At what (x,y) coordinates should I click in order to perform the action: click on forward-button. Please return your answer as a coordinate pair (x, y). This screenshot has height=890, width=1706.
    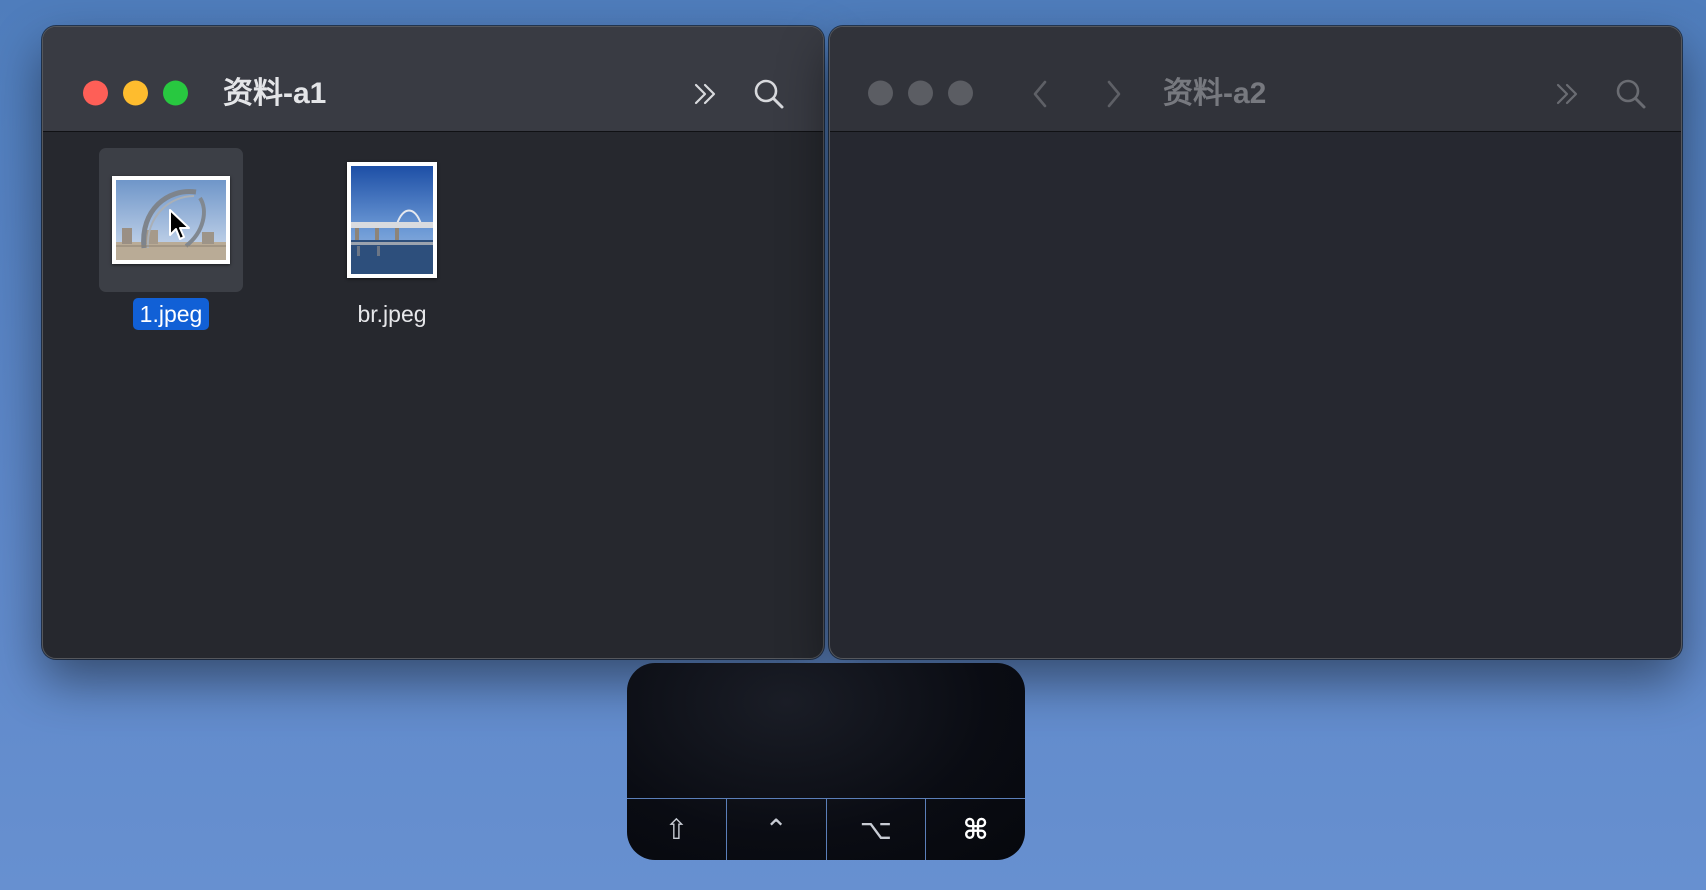
    Looking at the image, I should click on (1113, 94).